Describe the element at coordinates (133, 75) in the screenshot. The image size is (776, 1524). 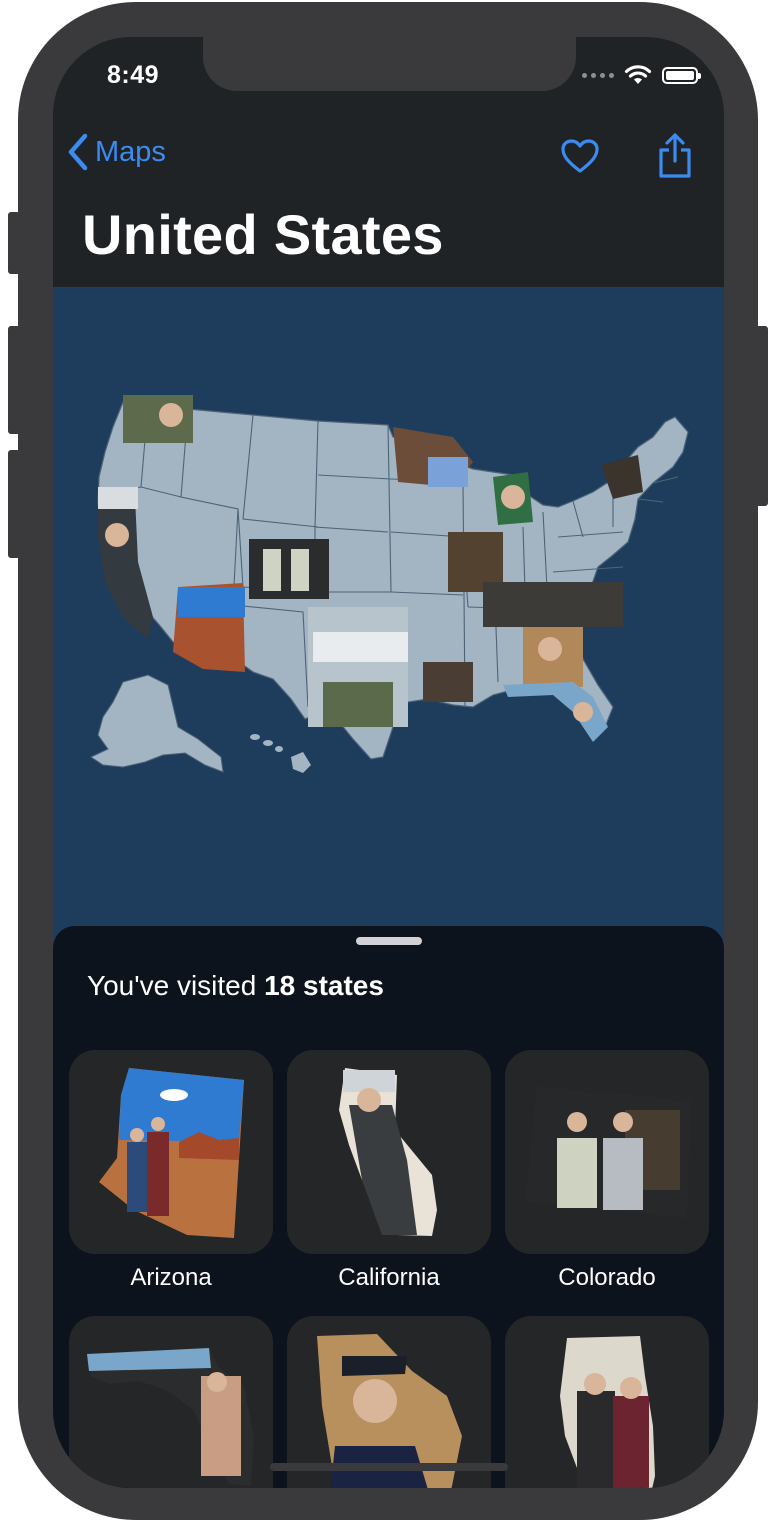
I see `status-time: 8:49` at that location.